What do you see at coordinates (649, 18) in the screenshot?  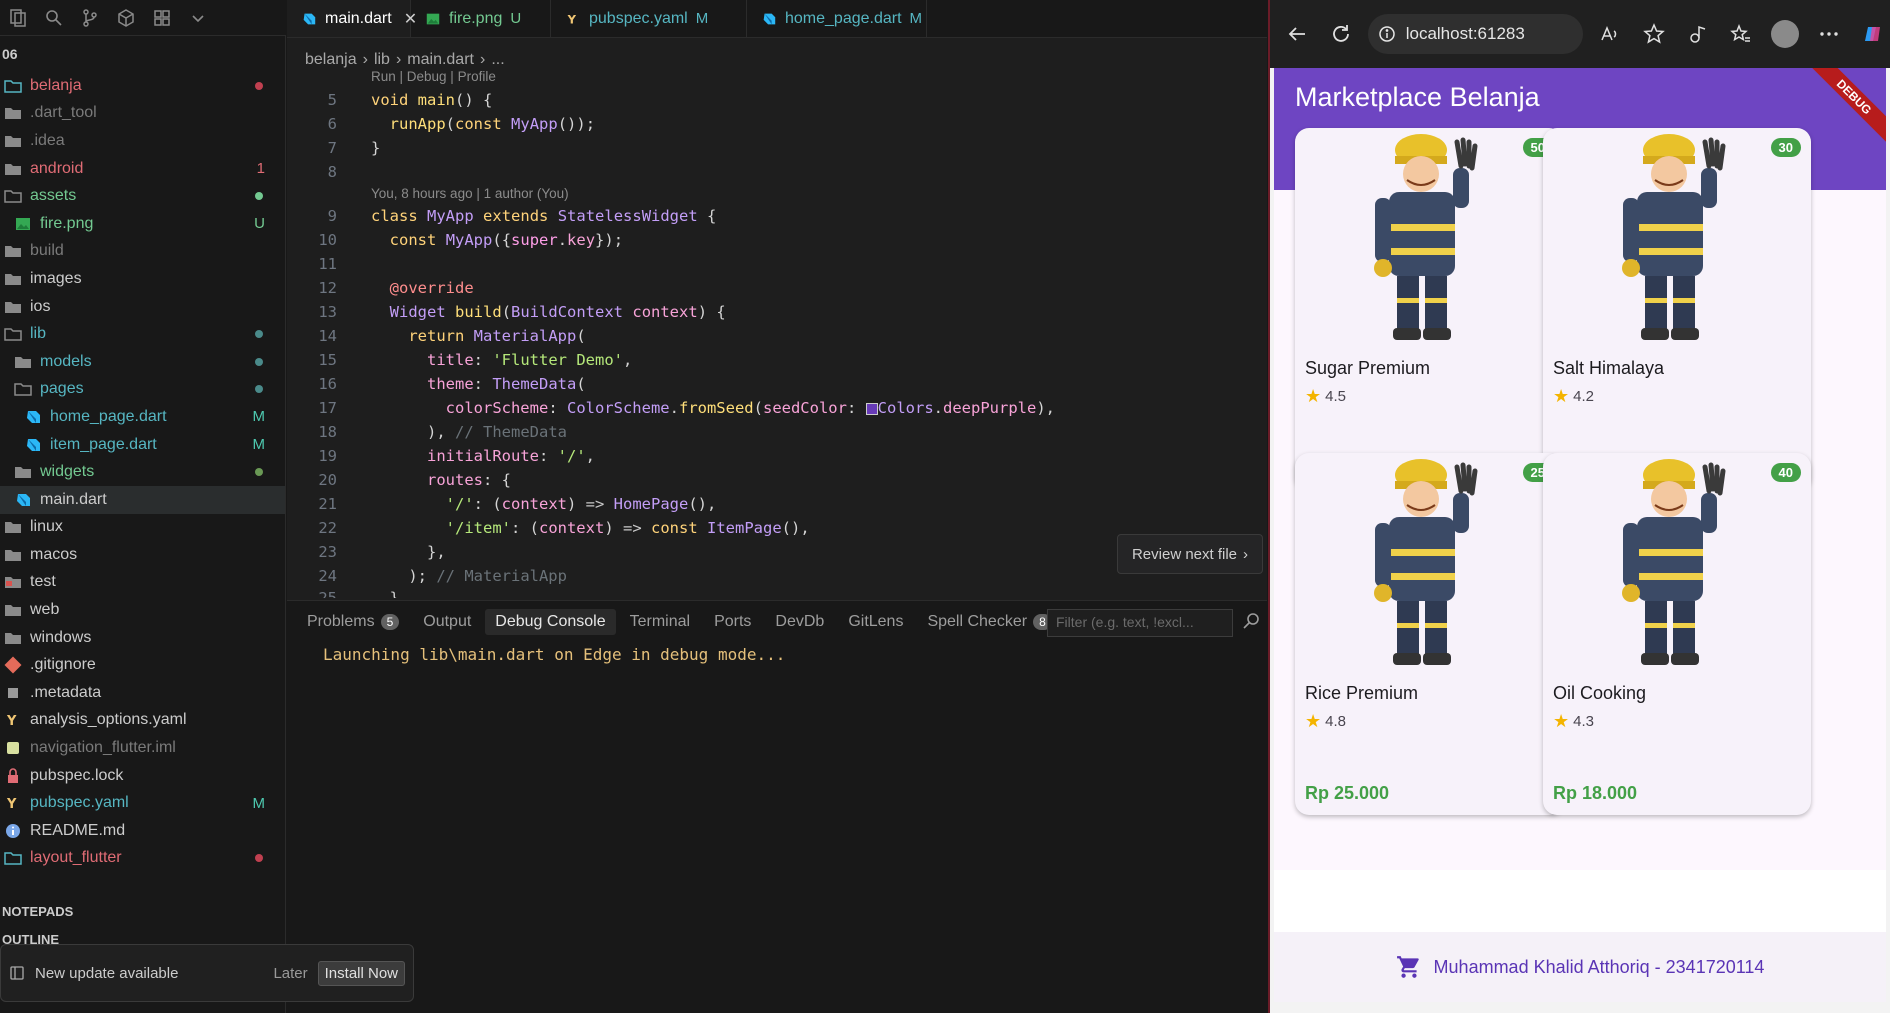 I see `editor-tab: Ypubspec.yaml M` at bounding box center [649, 18].